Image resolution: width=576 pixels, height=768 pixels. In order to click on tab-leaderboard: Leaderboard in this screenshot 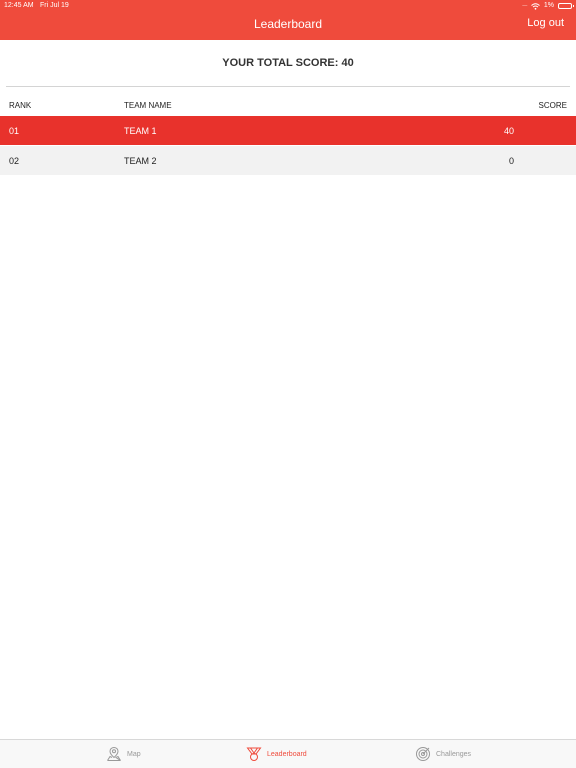, I will do `click(276, 754)`.